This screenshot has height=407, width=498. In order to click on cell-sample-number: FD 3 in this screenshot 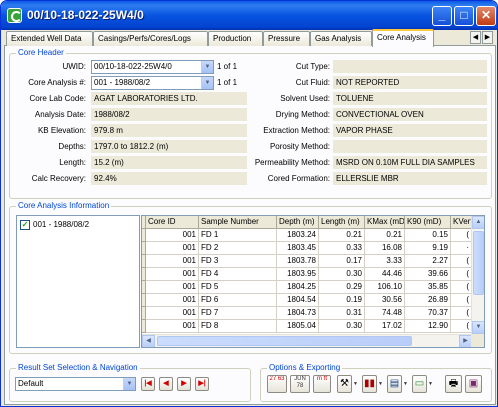, I will do `click(238, 261)`.